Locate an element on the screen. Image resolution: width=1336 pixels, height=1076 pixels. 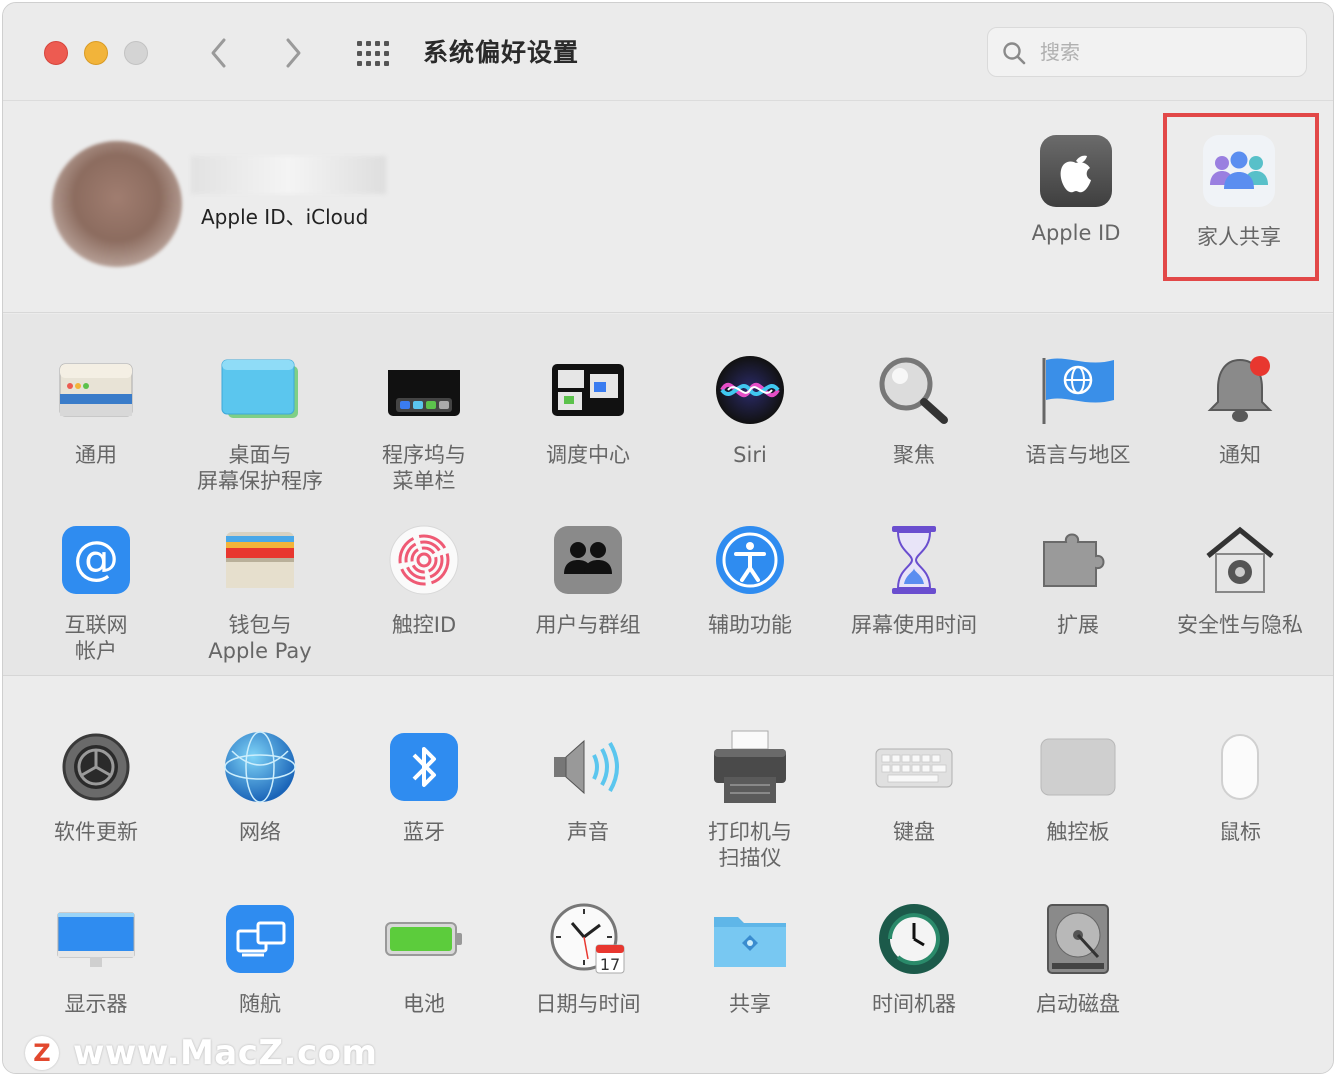
pref-label: 启动磁盘 is located at coordinates (1078, 1004).